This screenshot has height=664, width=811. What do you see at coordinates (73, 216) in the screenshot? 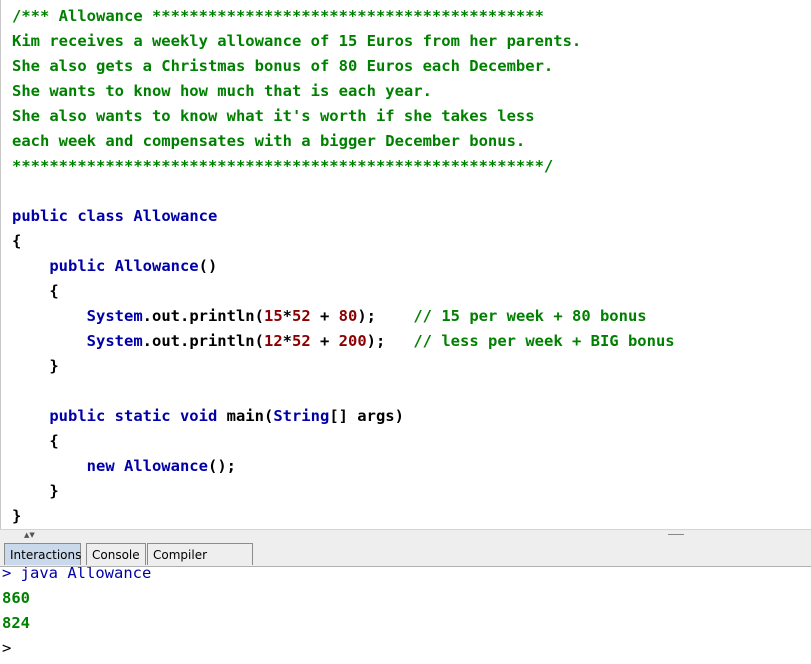
I see `code-token: public class` at bounding box center [73, 216].